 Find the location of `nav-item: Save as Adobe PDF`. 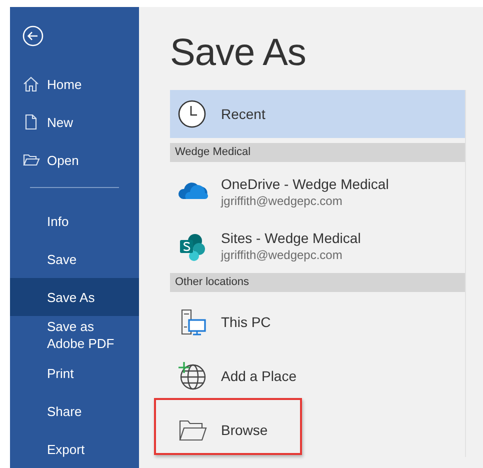

nav-item: Save as Adobe PDF is located at coordinates (74, 335).